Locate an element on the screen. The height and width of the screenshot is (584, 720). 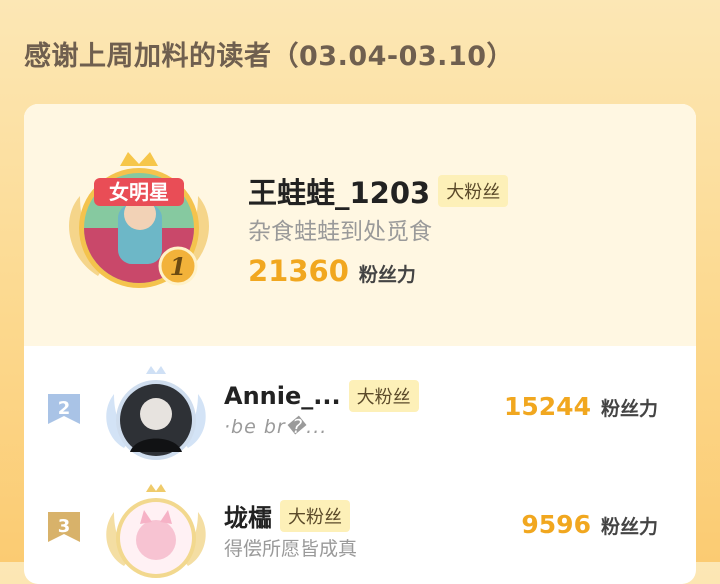
fan-score-row-2: 15244 粉丝力 is located at coordinates (581, 406).